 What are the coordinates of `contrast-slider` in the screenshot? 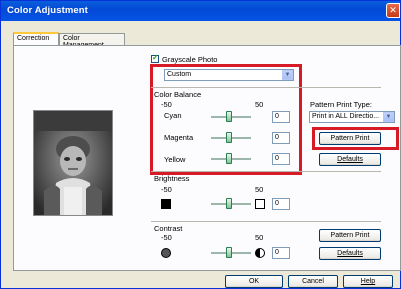 It's located at (231, 253).